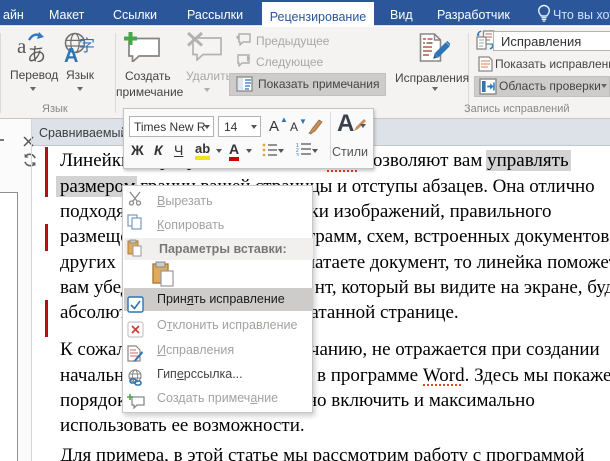  I want to click on svg-text: a, so click(22, 46).